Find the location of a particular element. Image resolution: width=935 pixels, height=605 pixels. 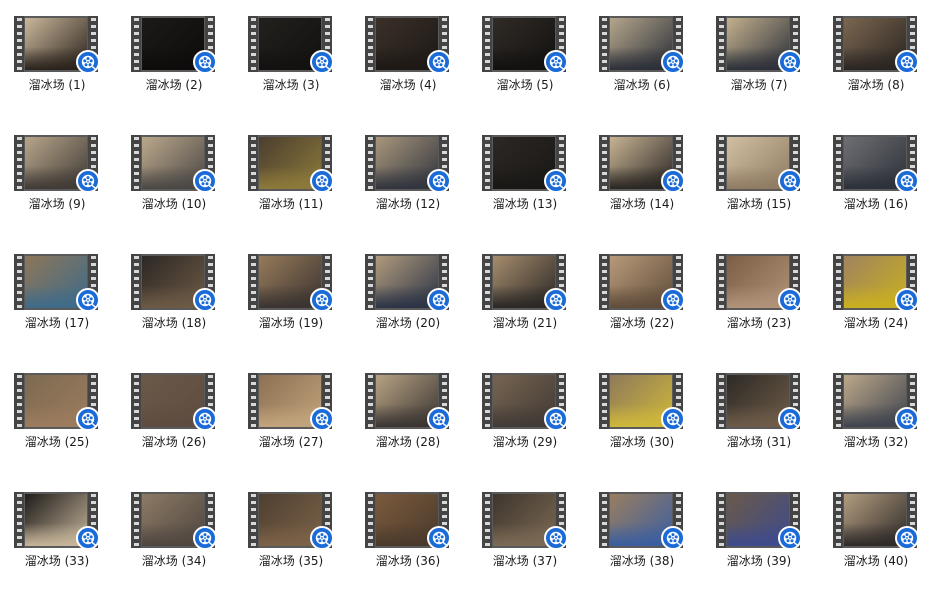

video-file-item: 溜冰场 (9) is located at coordinates (64, 188).